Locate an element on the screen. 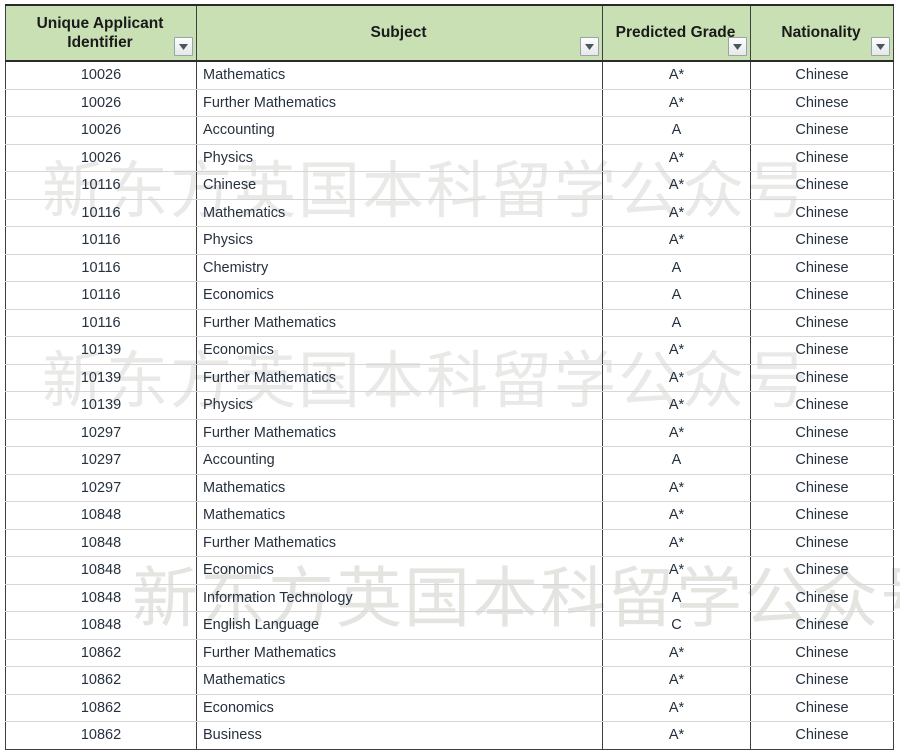 This screenshot has height=750, width=900. table-row: 10297 Accounting A Chinese is located at coordinates (449, 460).